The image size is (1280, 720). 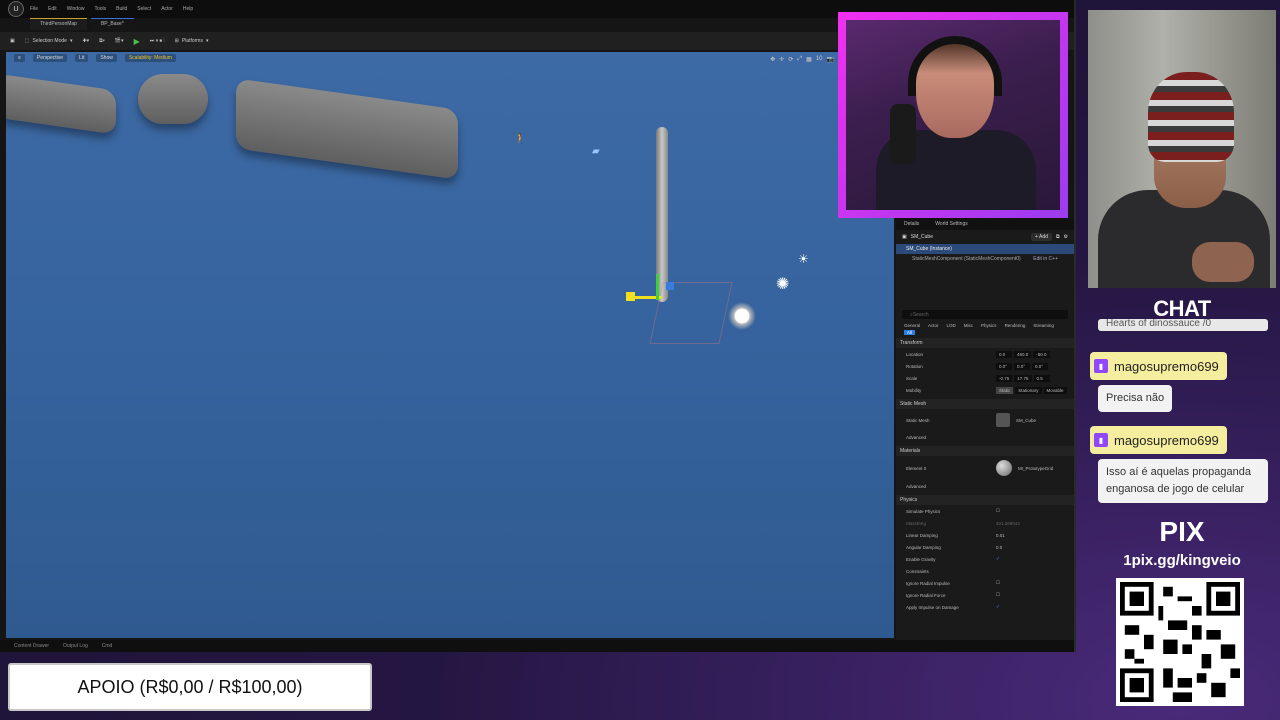 What do you see at coordinates (985, 500) in the screenshot?
I see `physics-section: Physics` at bounding box center [985, 500].